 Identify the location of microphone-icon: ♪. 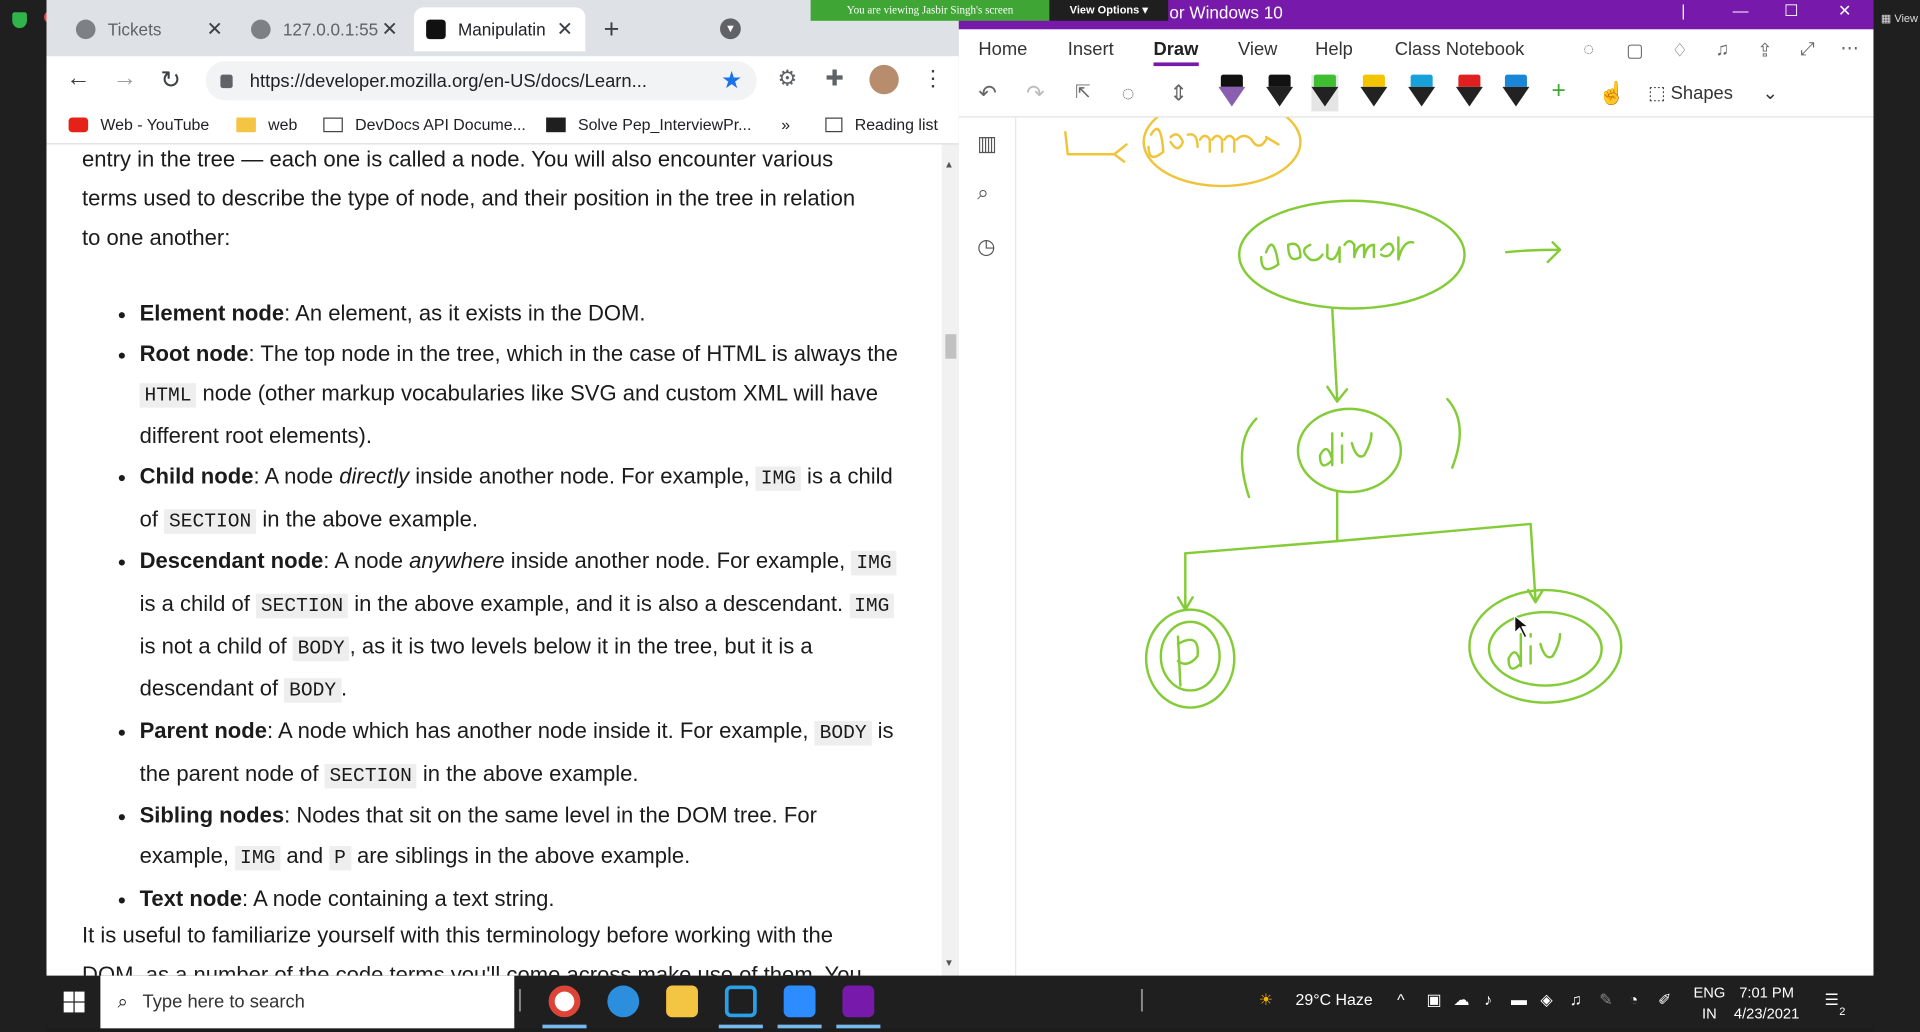
(1488, 999).